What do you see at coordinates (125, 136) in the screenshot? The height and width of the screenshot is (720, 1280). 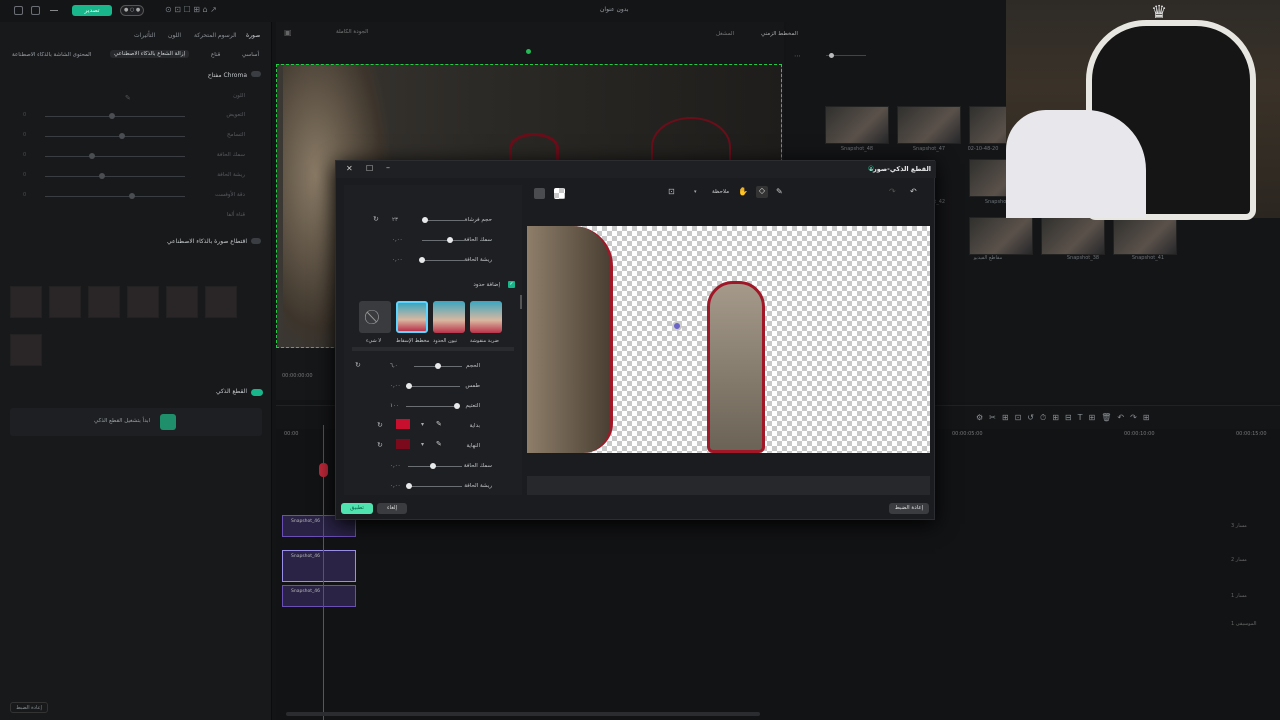 I see `slider-row: التسامح 0` at bounding box center [125, 136].